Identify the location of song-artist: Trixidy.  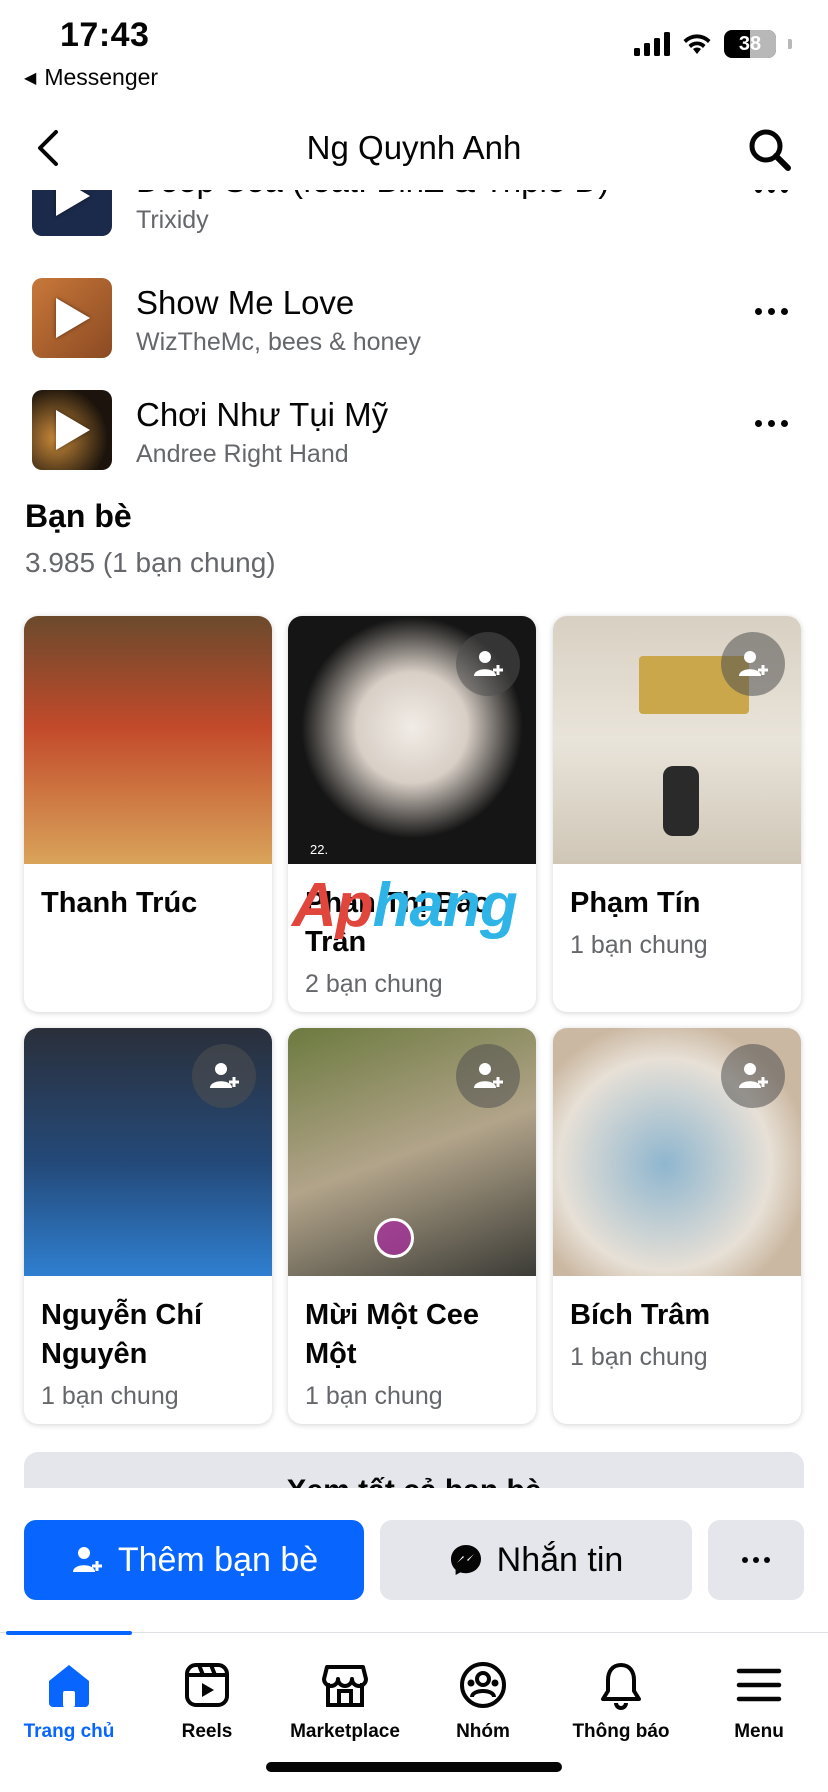
(172, 220).